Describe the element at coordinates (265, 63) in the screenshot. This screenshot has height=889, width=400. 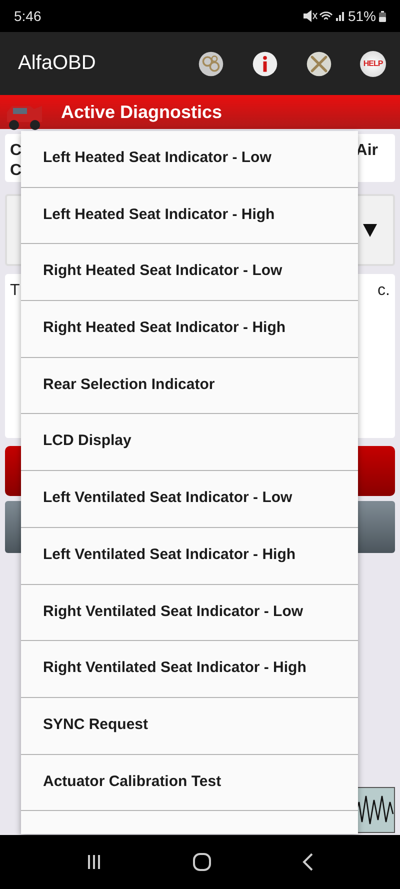
I see `info-icon` at that location.